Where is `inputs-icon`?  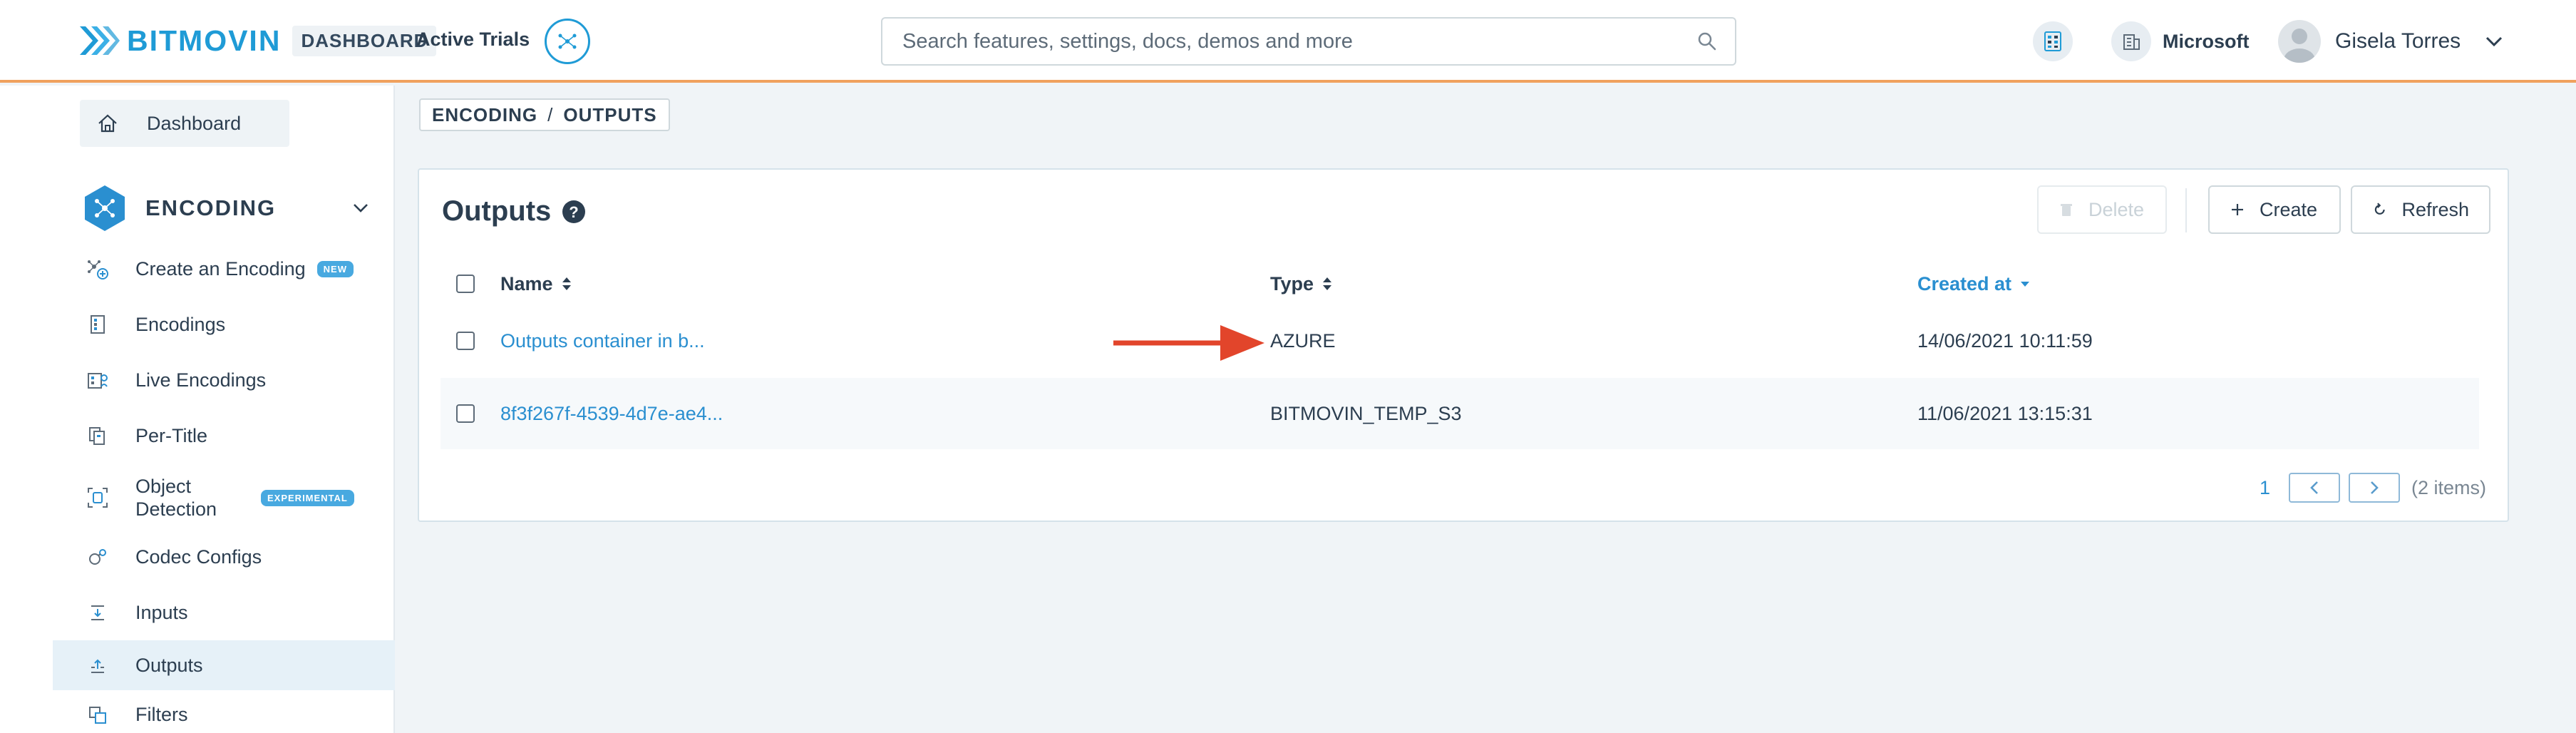
inputs-icon is located at coordinates (98, 612).